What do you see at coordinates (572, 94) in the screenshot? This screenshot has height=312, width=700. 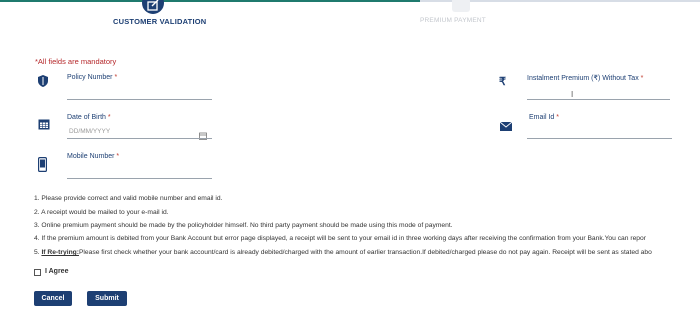 I see `text-cursor-icon: I` at bounding box center [572, 94].